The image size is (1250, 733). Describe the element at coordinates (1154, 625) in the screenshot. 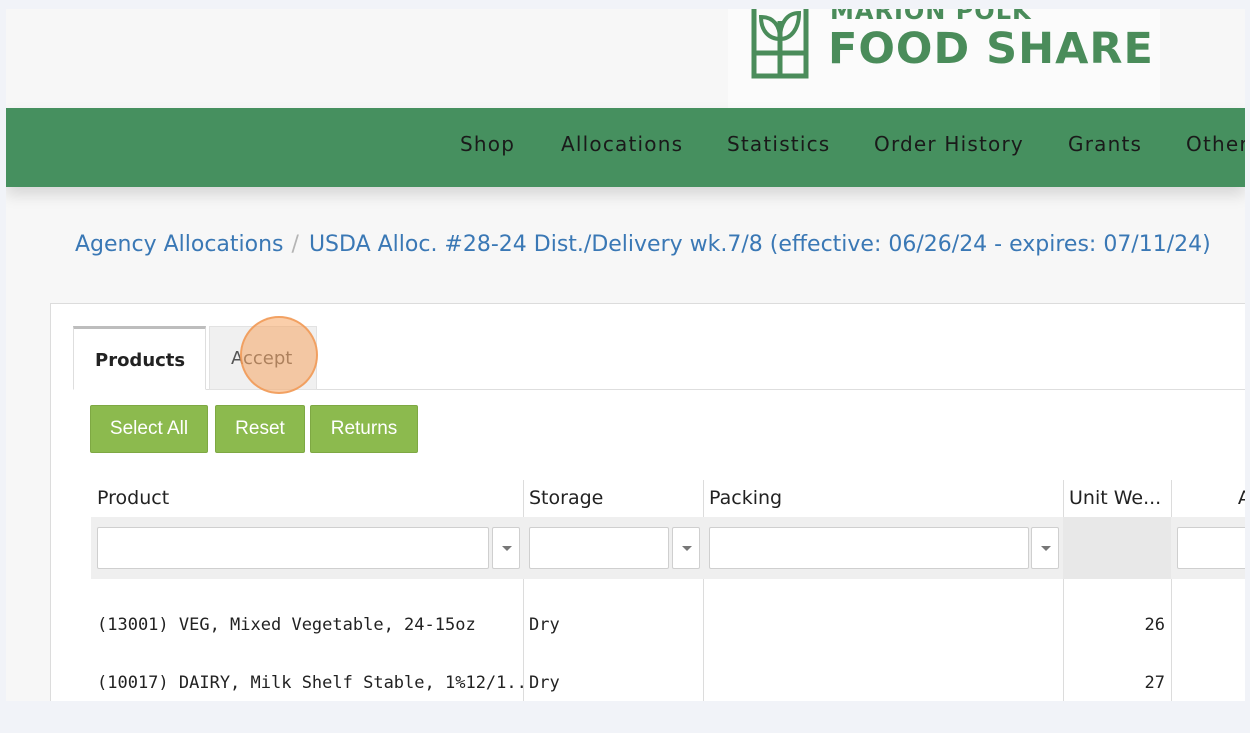

I see `cell-unit-weight: 26` at that location.